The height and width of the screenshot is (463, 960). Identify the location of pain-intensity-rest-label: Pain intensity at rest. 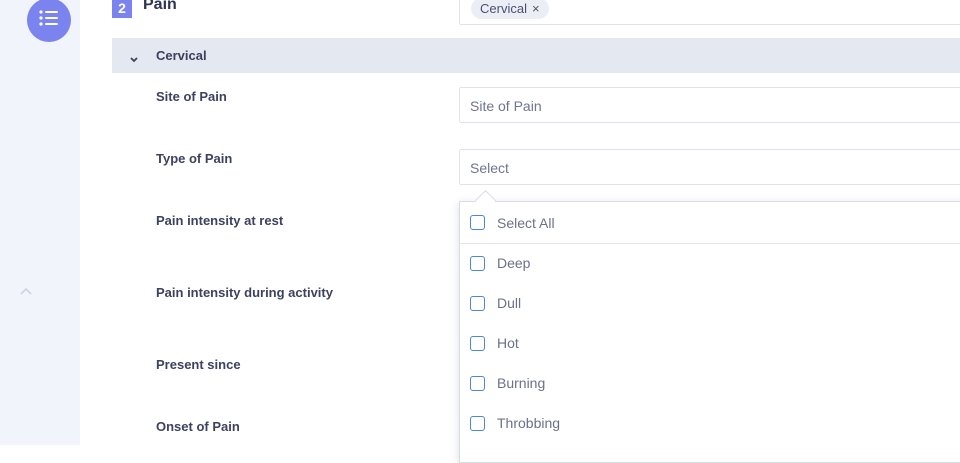
(220, 220).